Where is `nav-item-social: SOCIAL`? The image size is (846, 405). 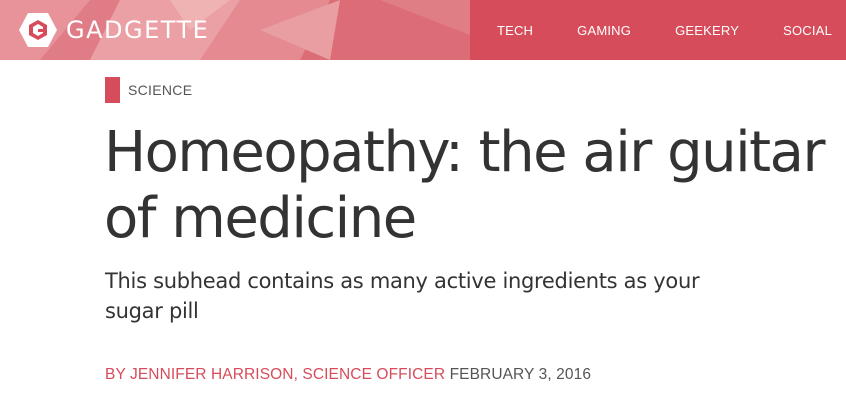
nav-item-social: SOCIAL is located at coordinates (807, 30).